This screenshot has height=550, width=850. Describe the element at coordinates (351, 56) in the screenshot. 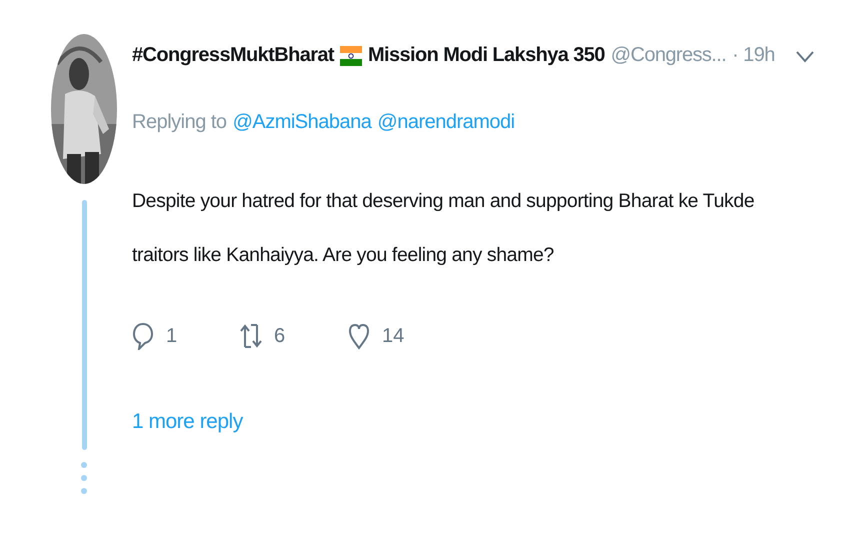

I see `flag-icon` at that location.